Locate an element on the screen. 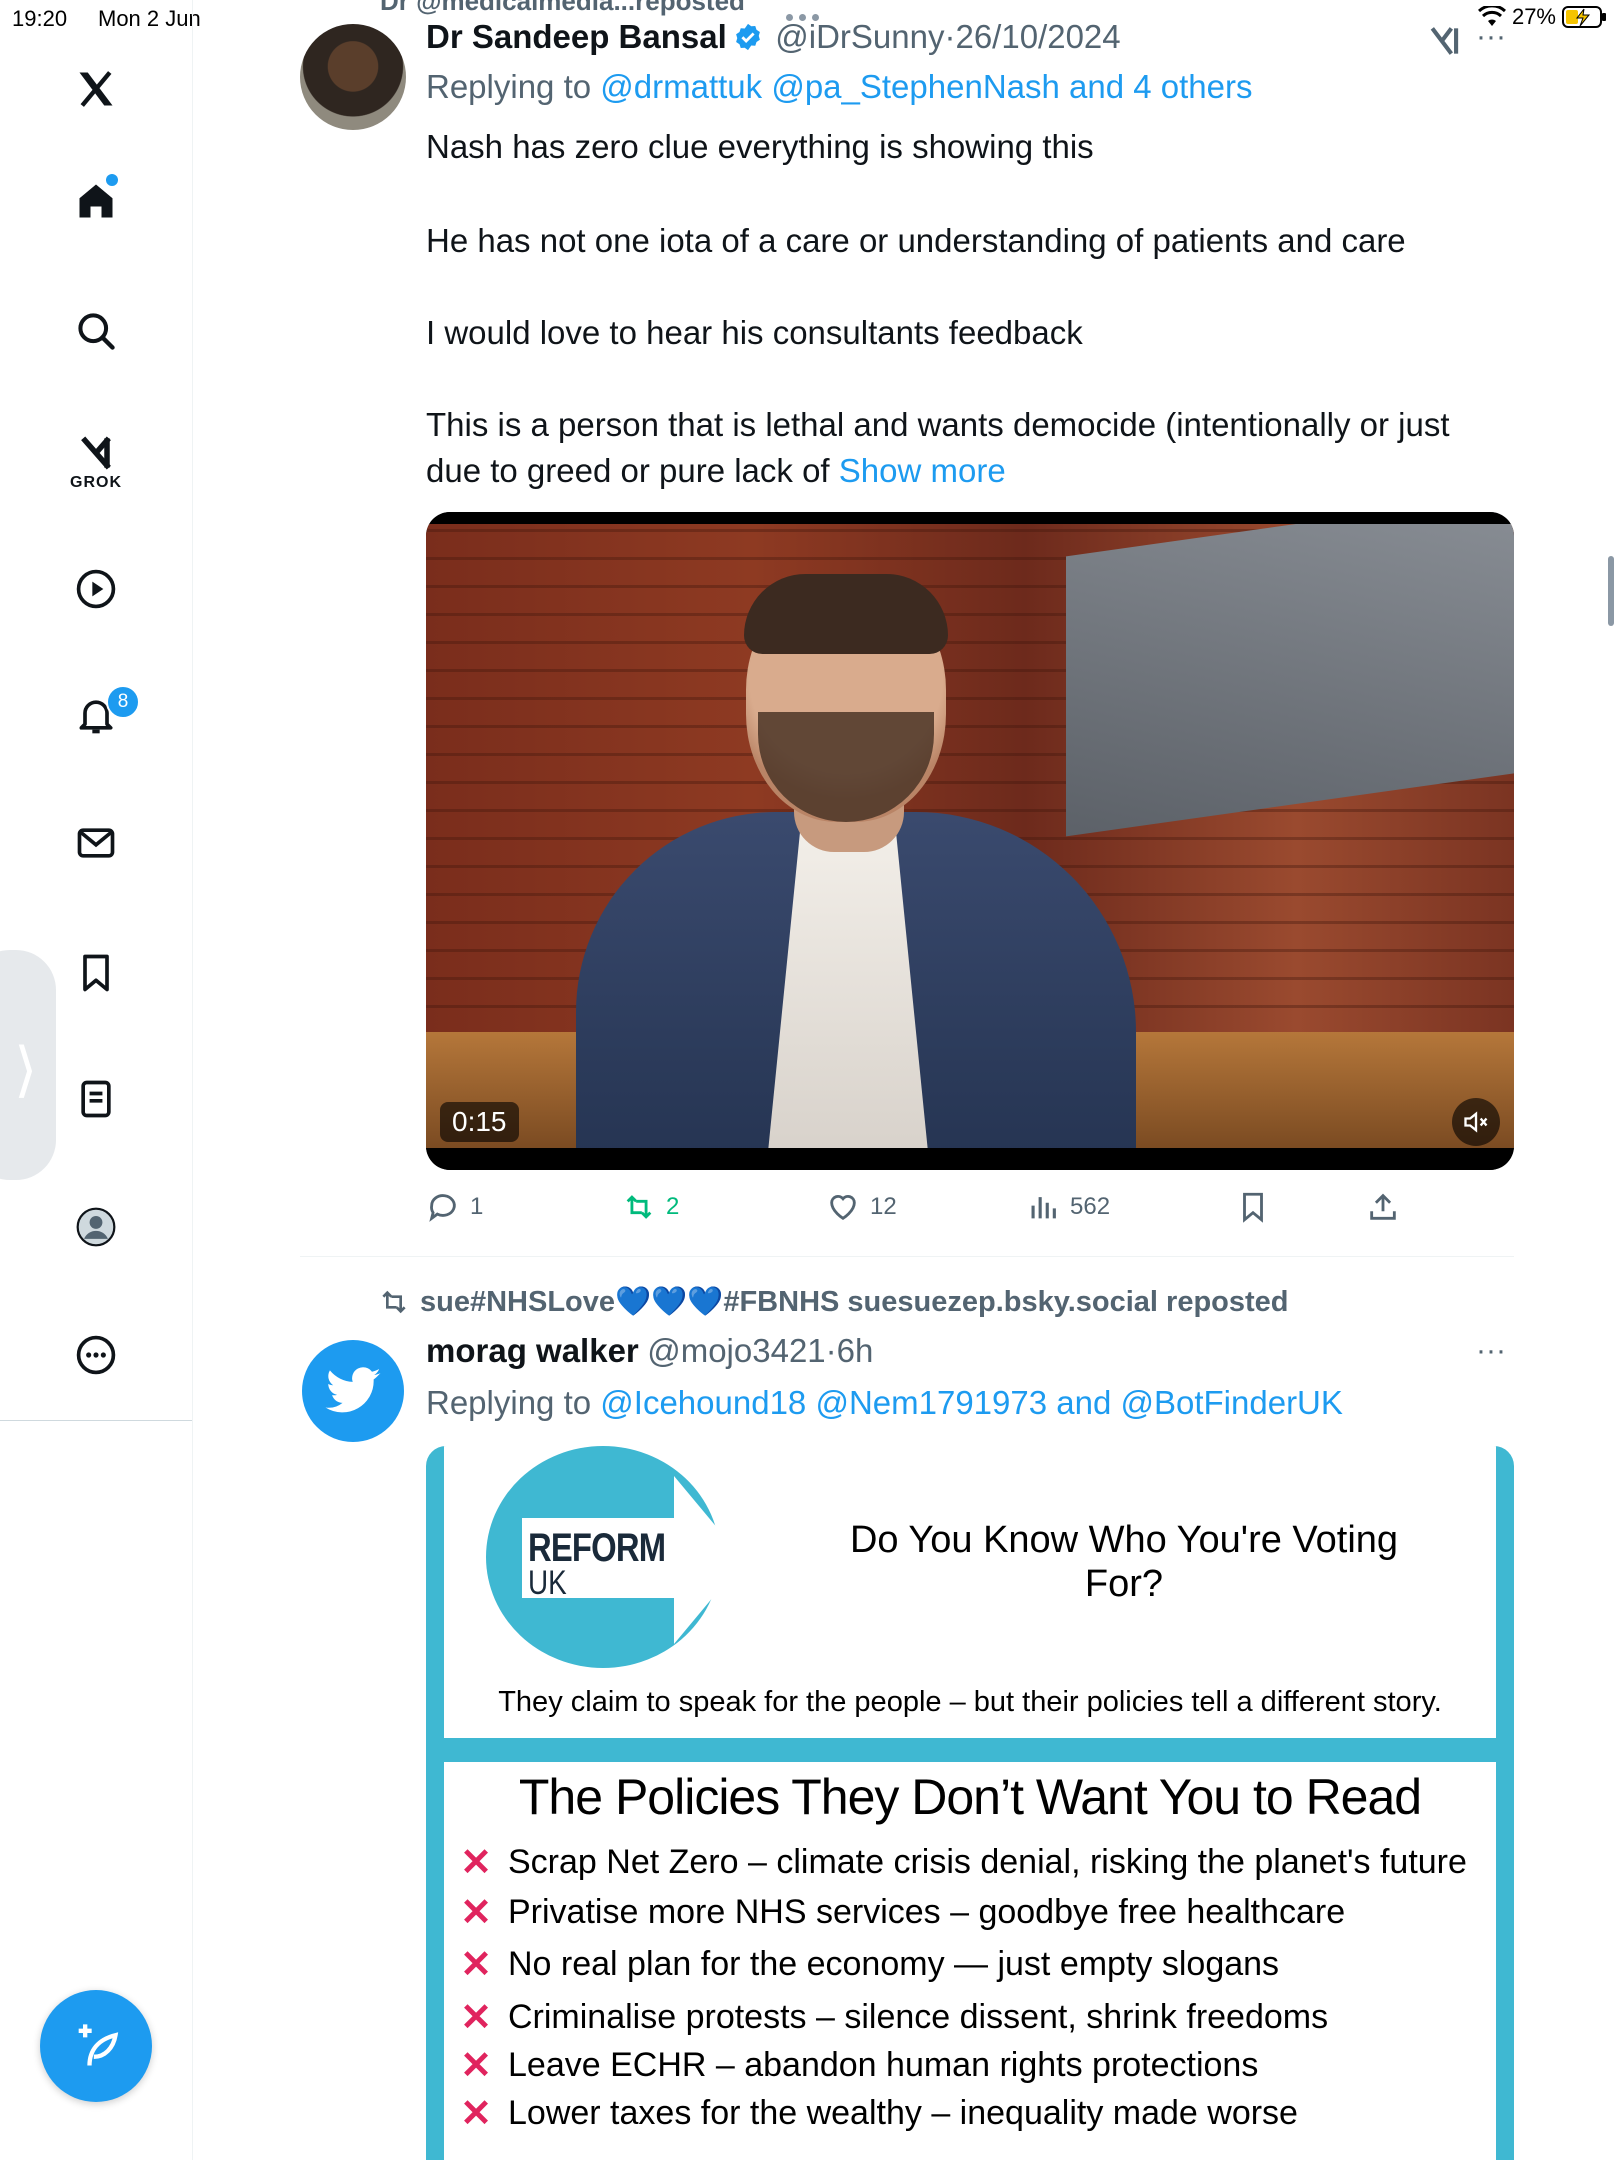  tweet2-replying-prefix: Replying to is located at coordinates (509, 1402).